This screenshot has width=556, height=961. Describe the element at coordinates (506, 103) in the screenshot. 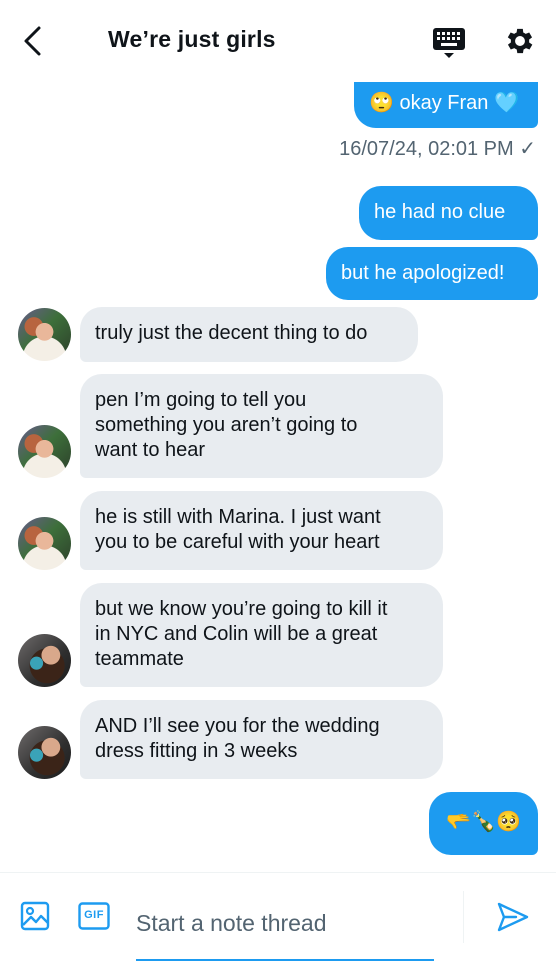

I see `light-blue-heart-emoji: 🩵` at that location.